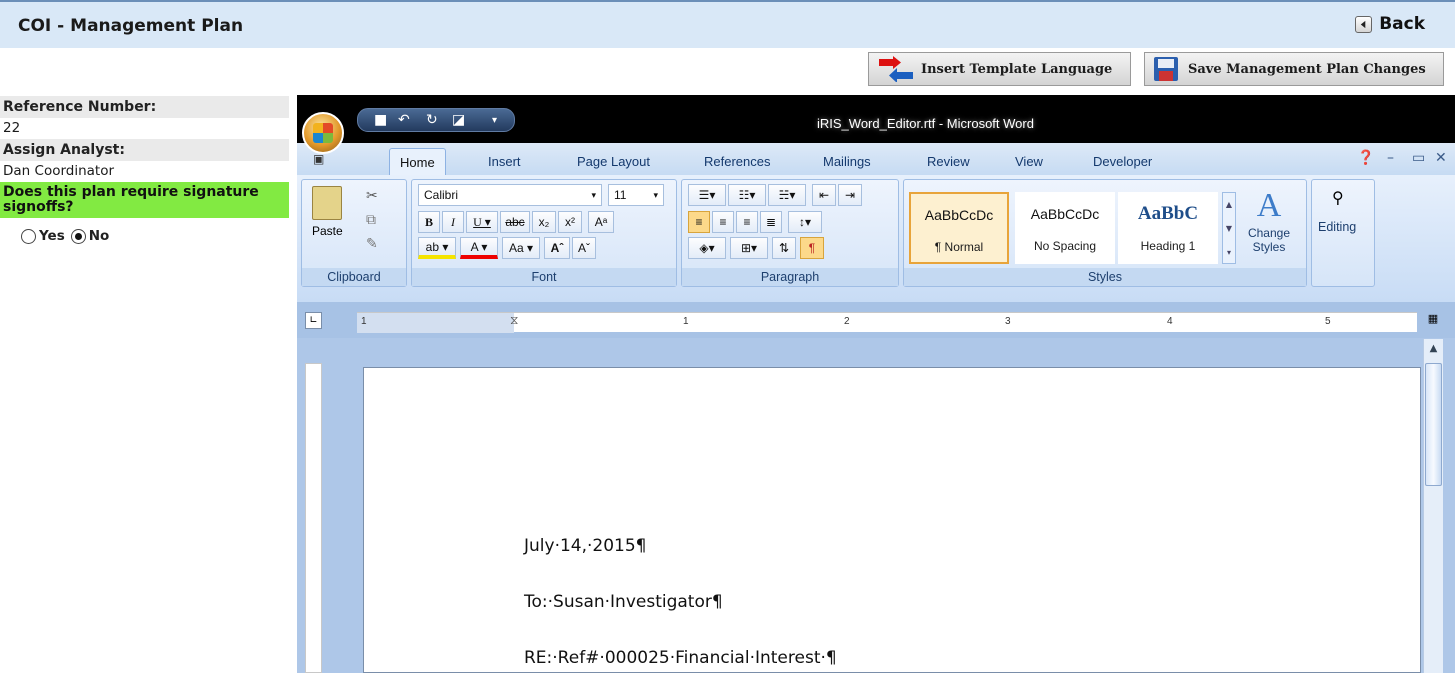 This screenshot has height=673, width=1455. Describe the element at coordinates (544, 222) in the screenshot. I see `subscript-icon: x₂` at that location.